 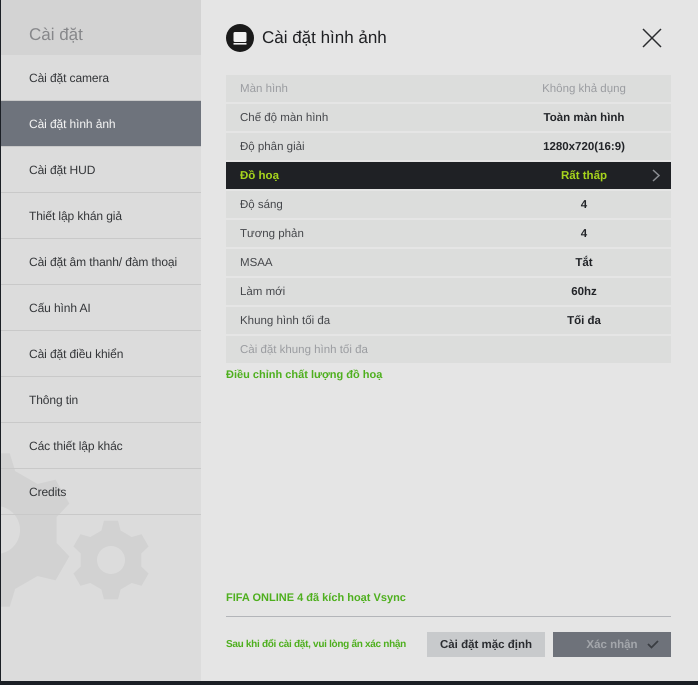 What do you see at coordinates (584, 176) in the screenshot?
I see `setting-value: Rất thấp` at bounding box center [584, 176].